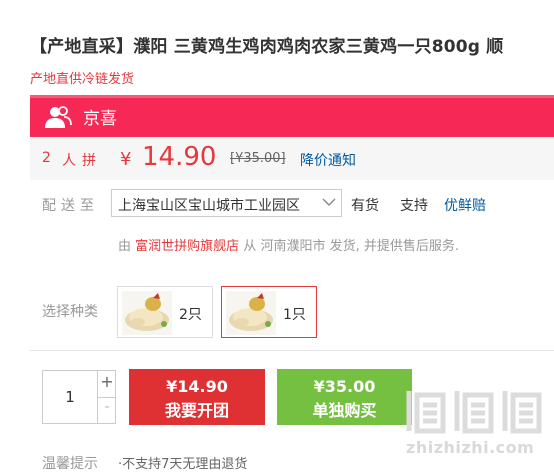 The height and width of the screenshot is (473, 554). What do you see at coordinates (46, 158) in the screenshot?
I see `group-size: 2` at bounding box center [46, 158].